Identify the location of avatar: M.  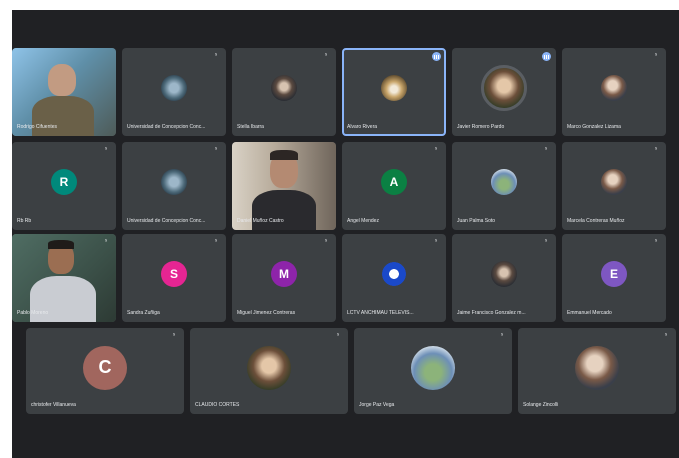
(284, 274).